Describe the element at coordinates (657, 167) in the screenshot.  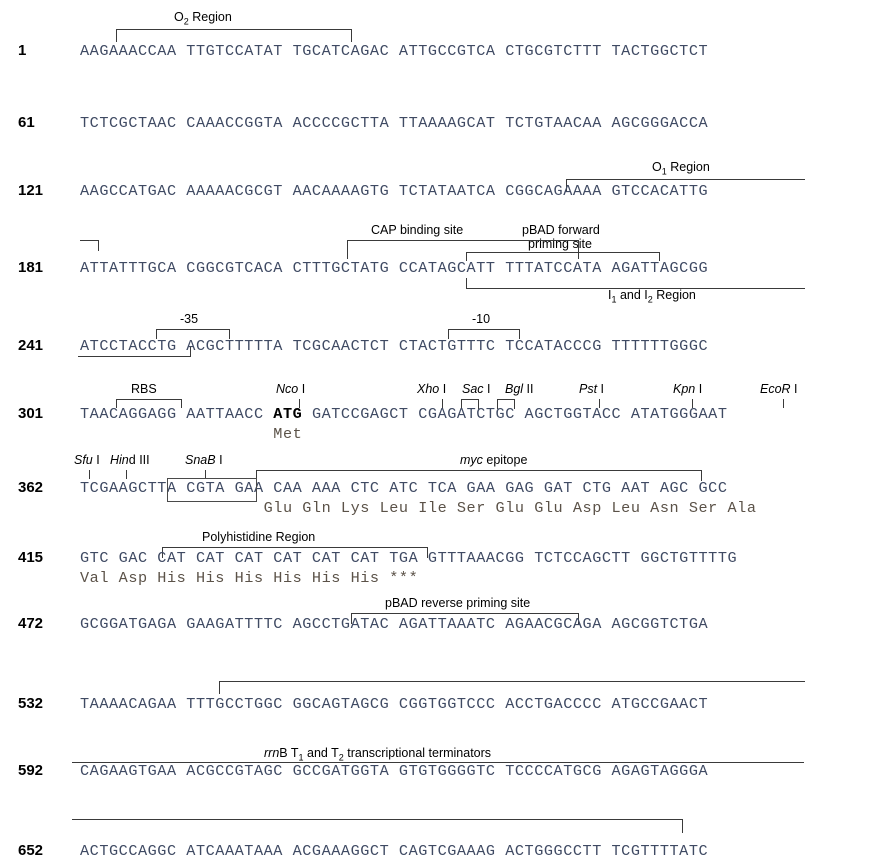
I see `o1-region-pre: O` at that location.